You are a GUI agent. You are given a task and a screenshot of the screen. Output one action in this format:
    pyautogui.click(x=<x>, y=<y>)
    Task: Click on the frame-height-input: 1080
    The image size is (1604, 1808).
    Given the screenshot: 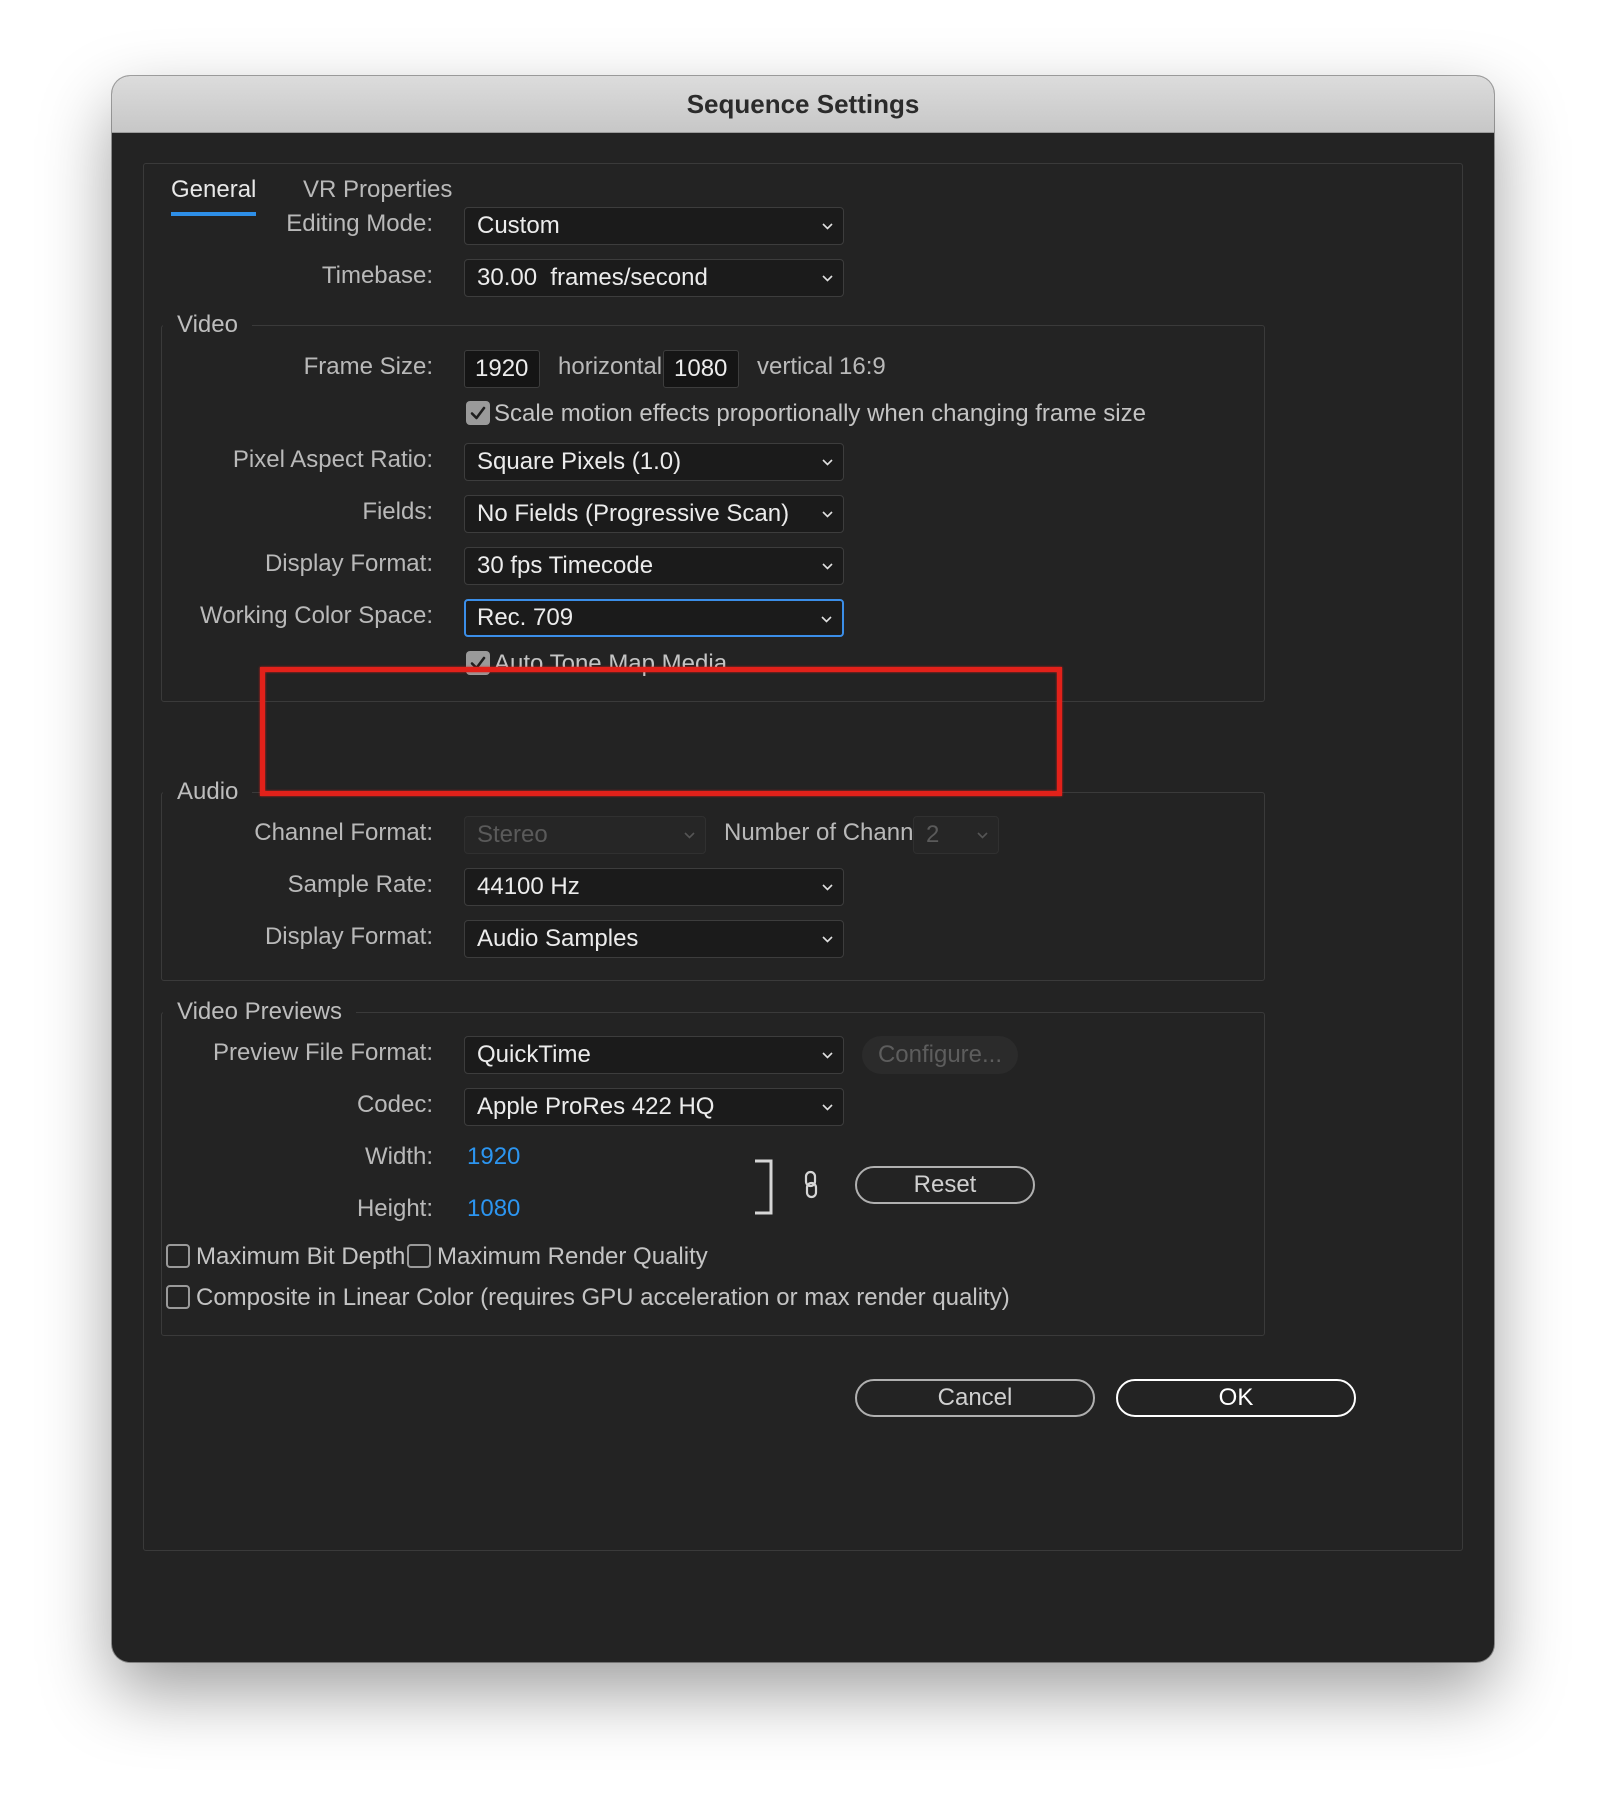 What is the action you would take?
    pyautogui.click(x=701, y=369)
    